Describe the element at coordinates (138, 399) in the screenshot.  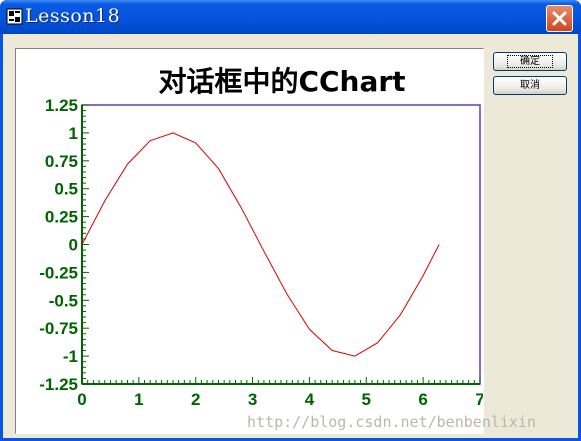
I see `x-tick-label: 1` at that location.